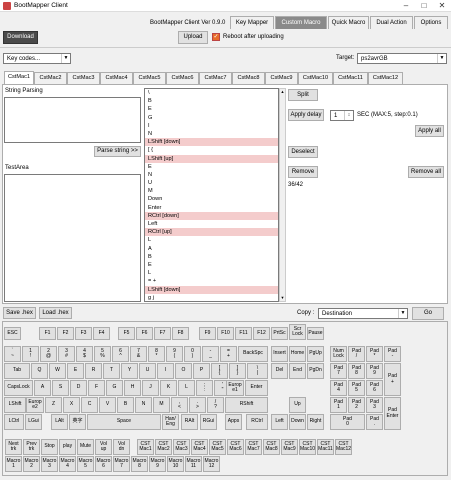 This screenshot has height=480, width=451. What do you see at coordinates (101, 333) in the screenshot?
I see `key-f4: F4` at bounding box center [101, 333].